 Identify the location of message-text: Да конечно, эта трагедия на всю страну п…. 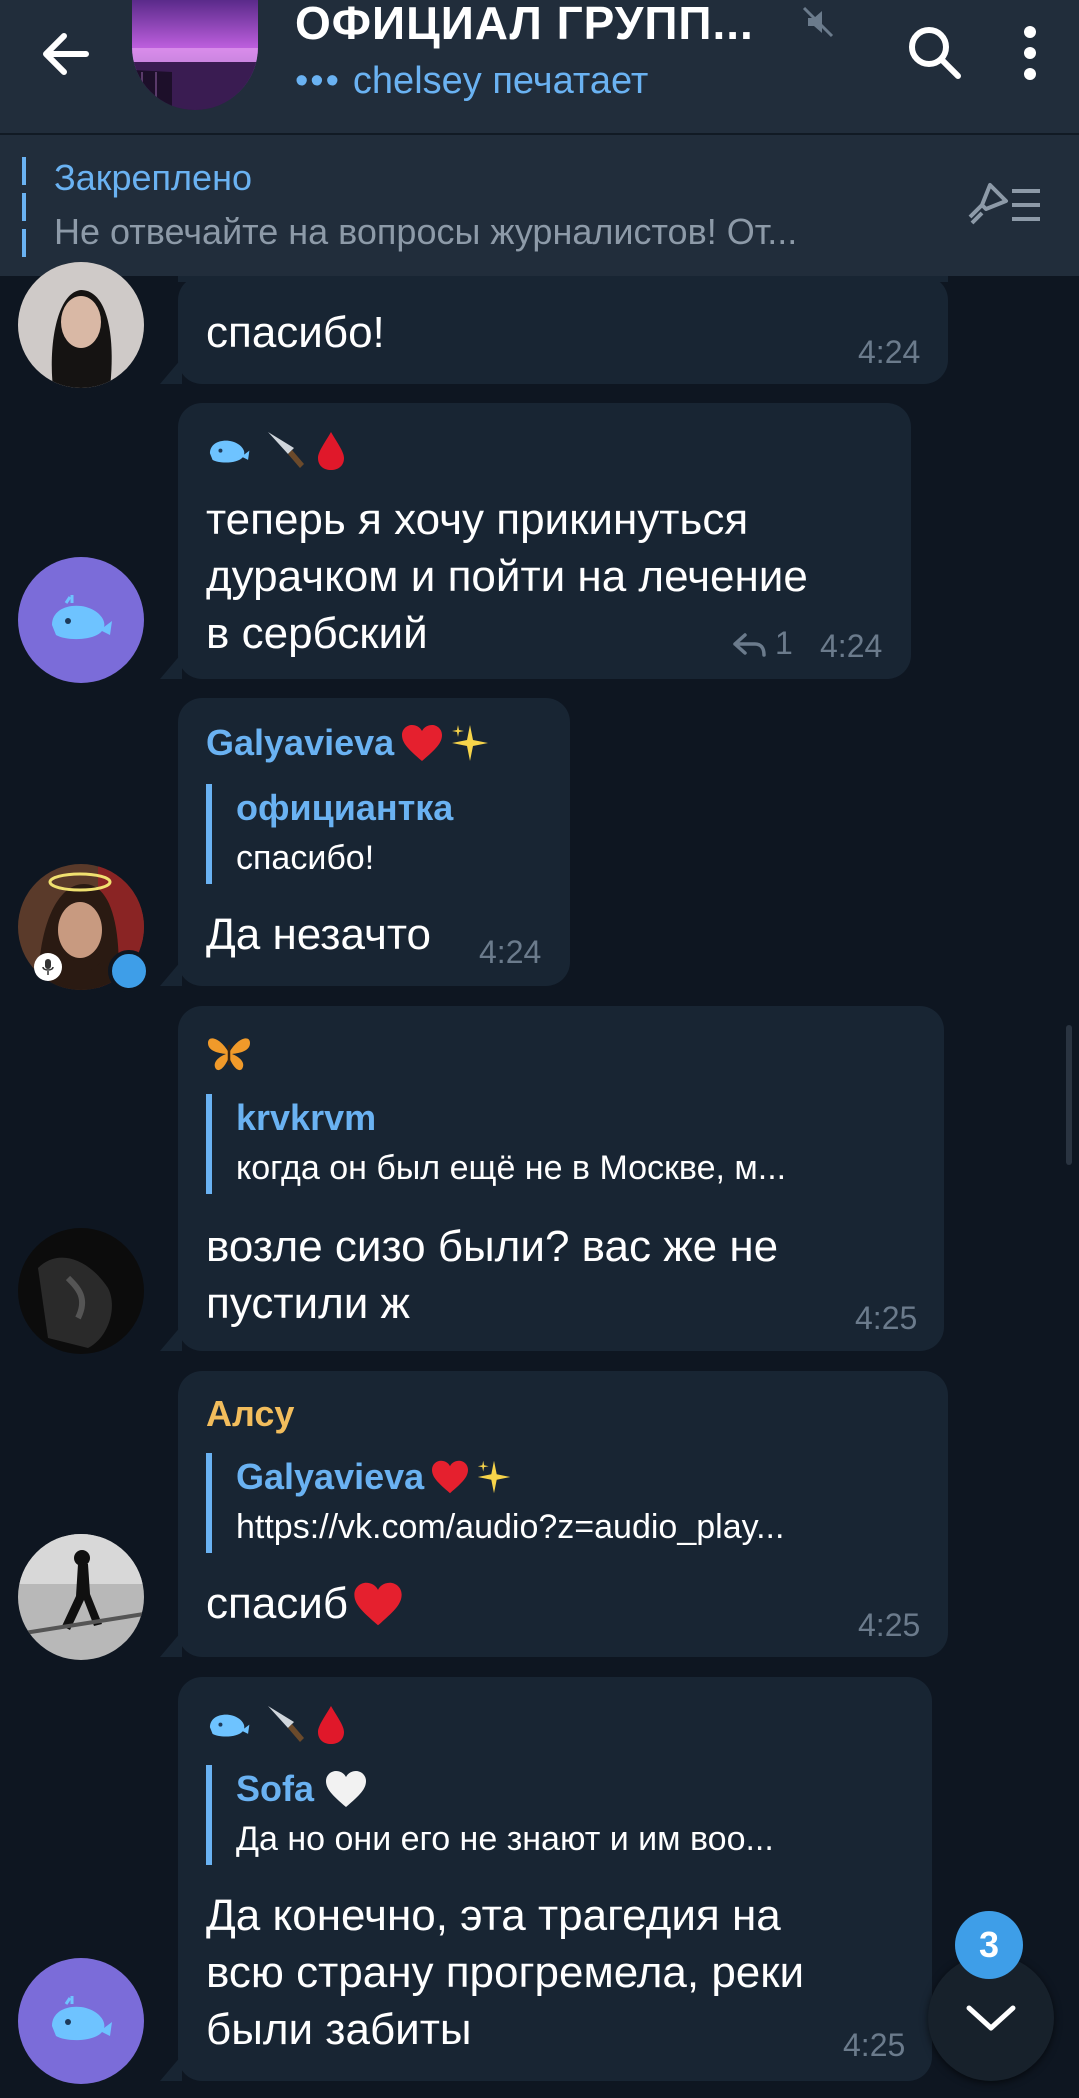
(505, 1972).